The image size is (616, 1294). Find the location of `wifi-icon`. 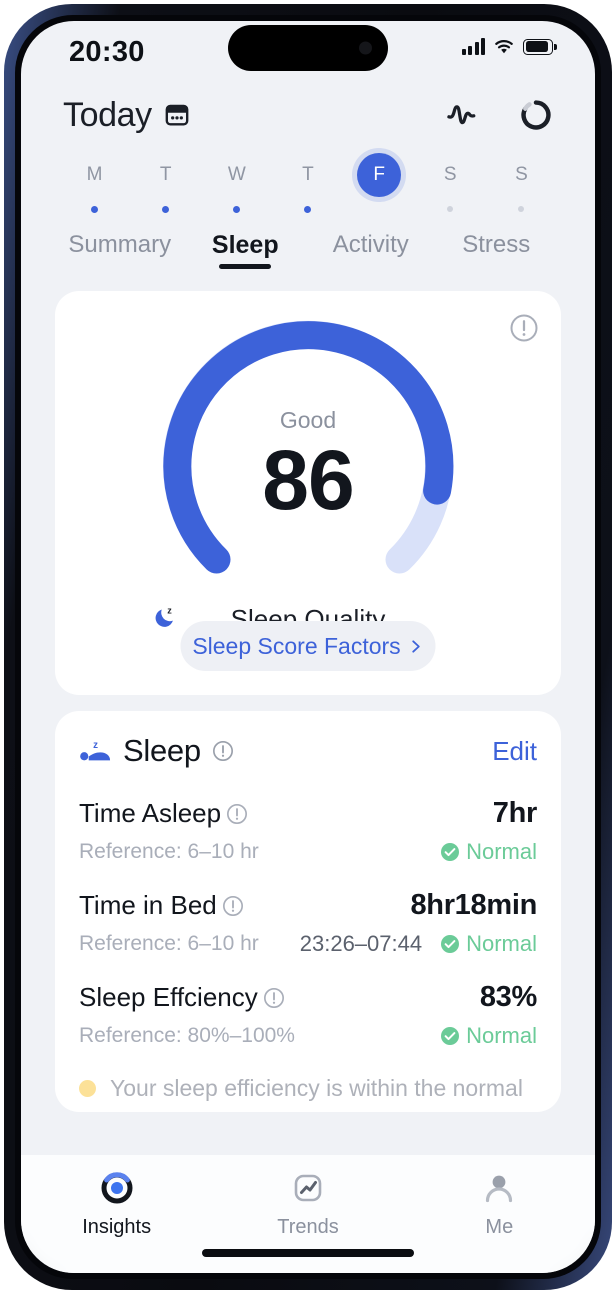

wifi-icon is located at coordinates (504, 47).